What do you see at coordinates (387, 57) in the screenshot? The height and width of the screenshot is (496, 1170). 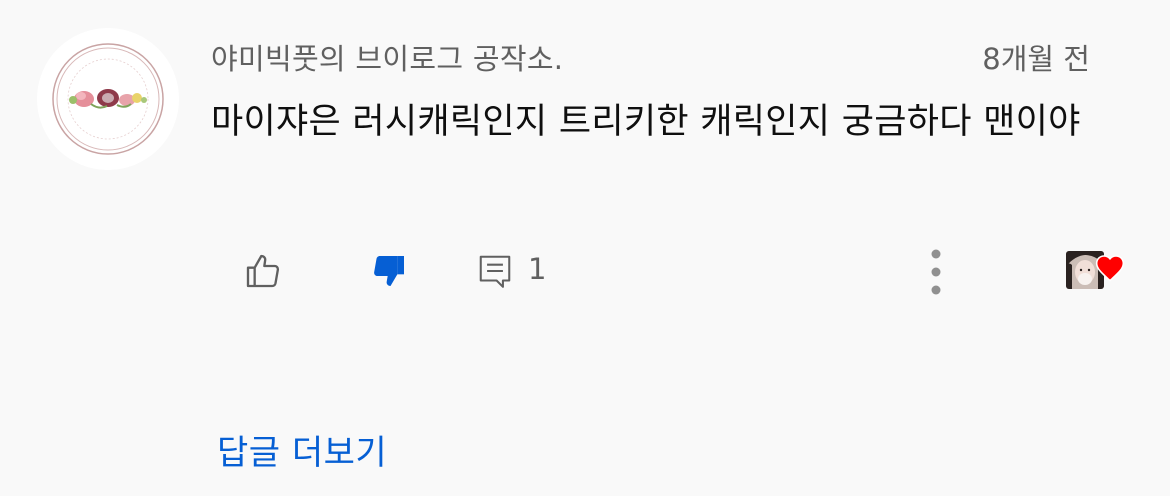 I see `author-name: 야미빅풋의 브이로그 공작소.` at bounding box center [387, 57].